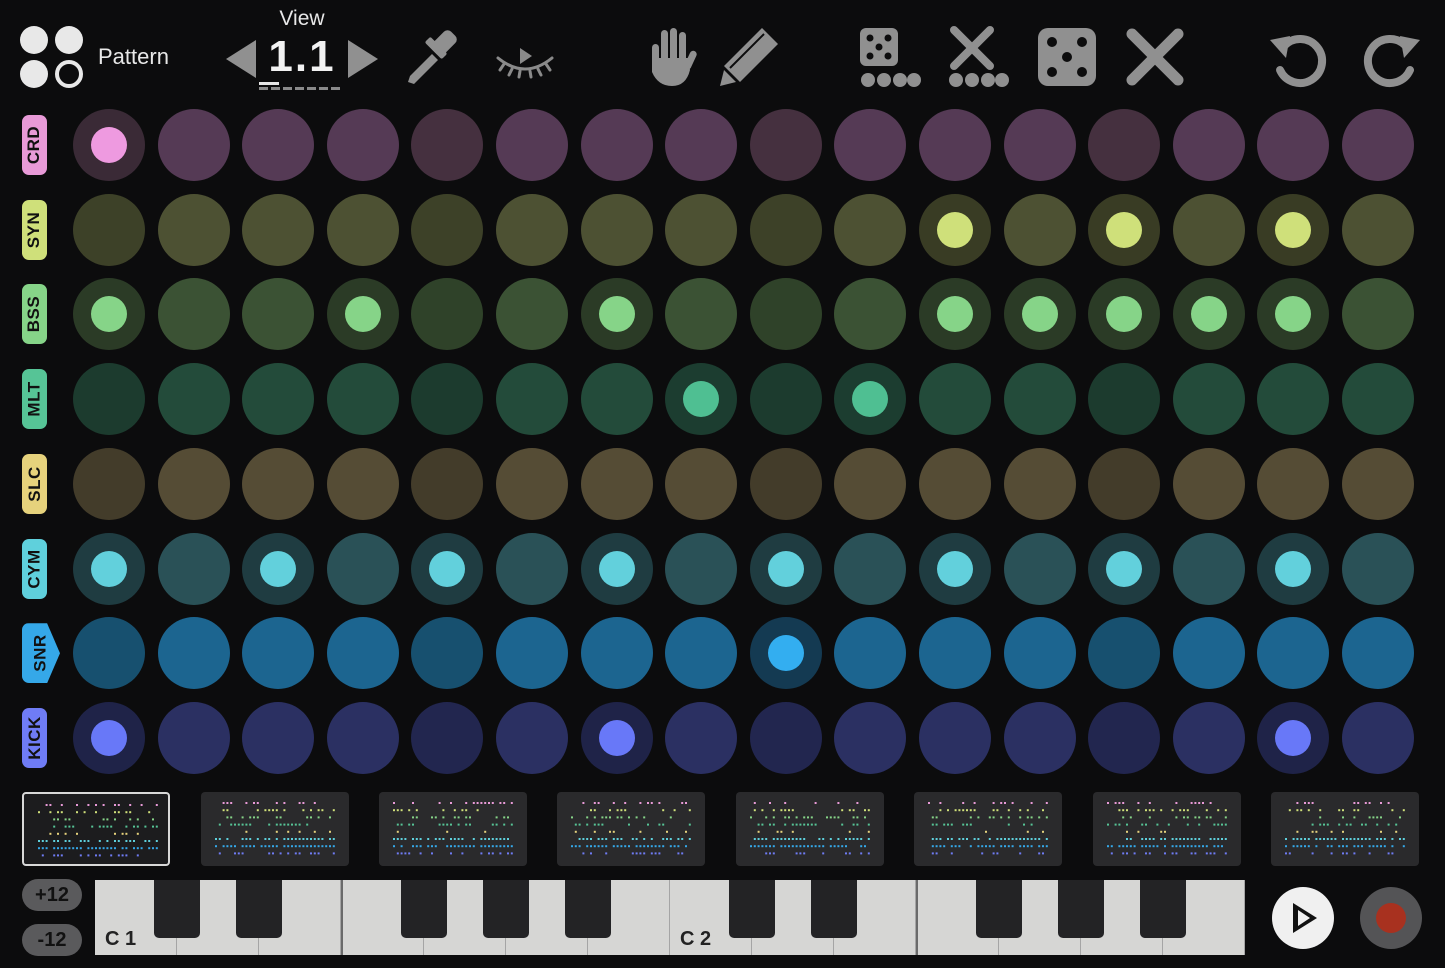 The image size is (1445, 968). Describe the element at coordinates (525, 57) in the screenshot. I see `eye-closed-icon` at that location.